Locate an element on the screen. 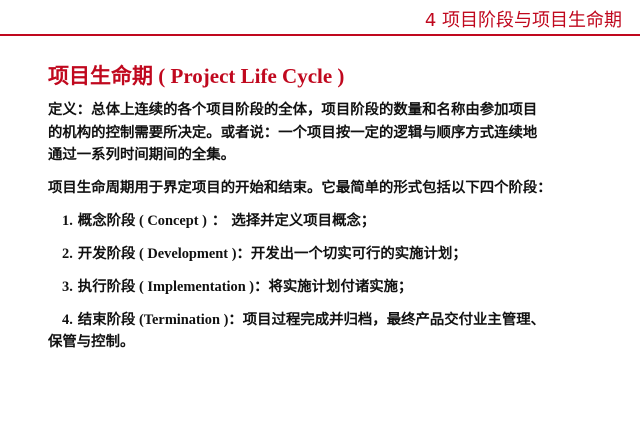 The height and width of the screenshot is (443, 640). stage-name: 结束阶段 is located at coordinates (104, 319).